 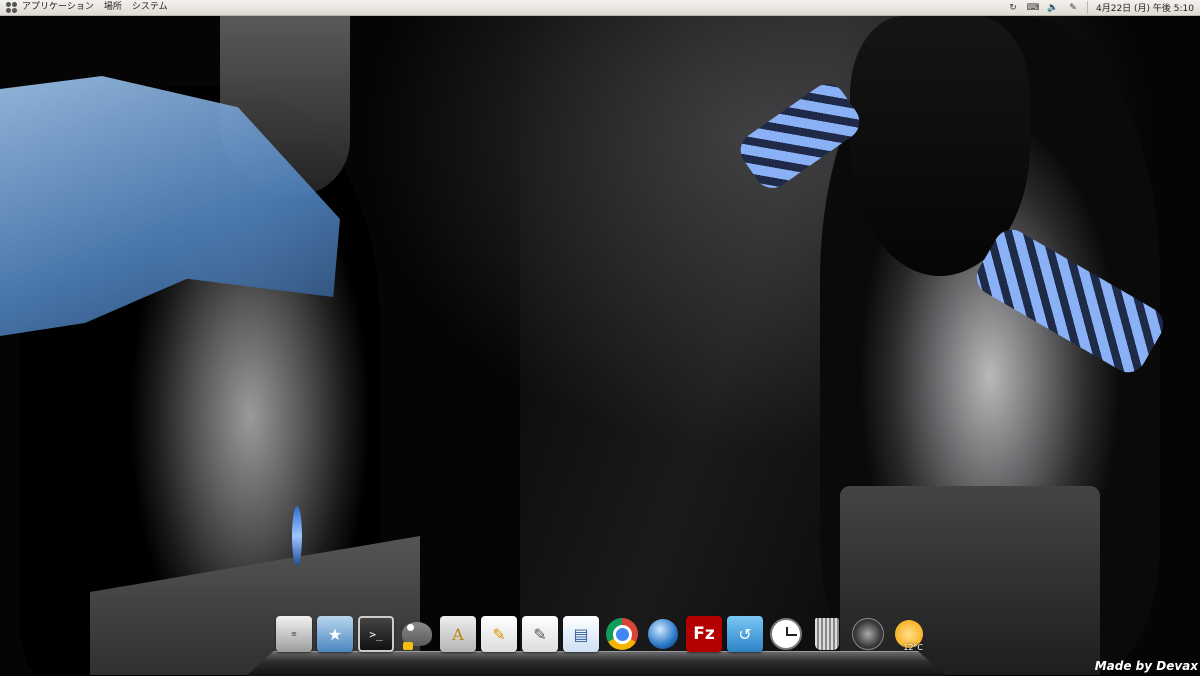 What do you see at coordinates (417, 634) in the screenshot?
I see `gimp-icon` at bounding box center [417, 634].